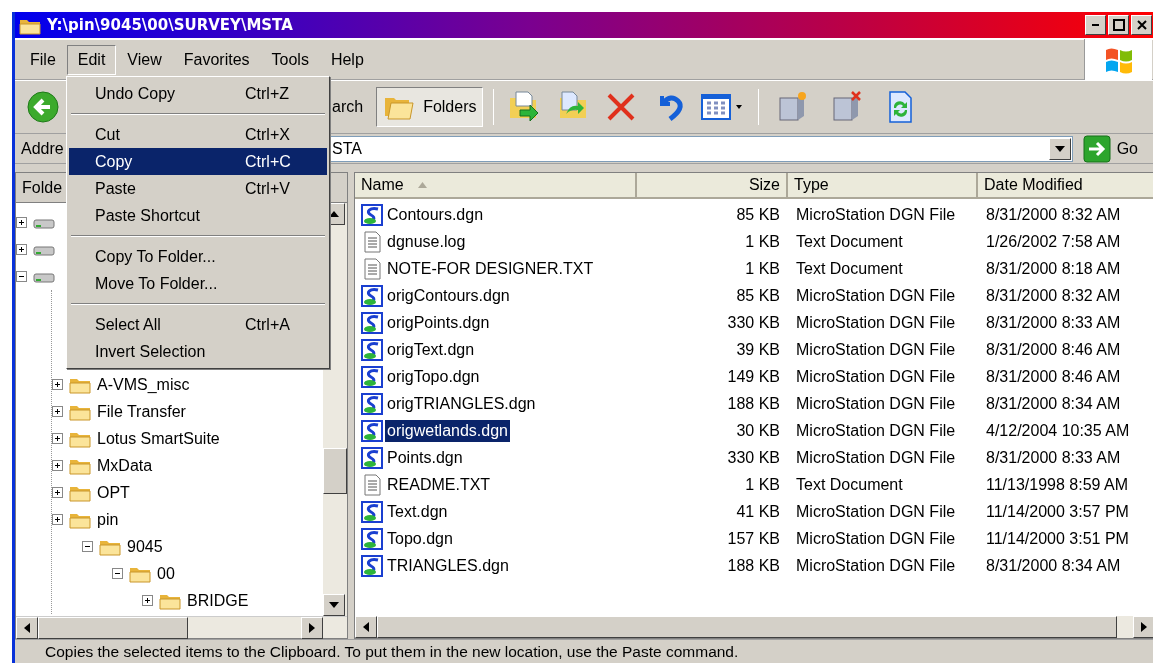  I want to click on menu-item: Invert Selection, so click(198, 351).